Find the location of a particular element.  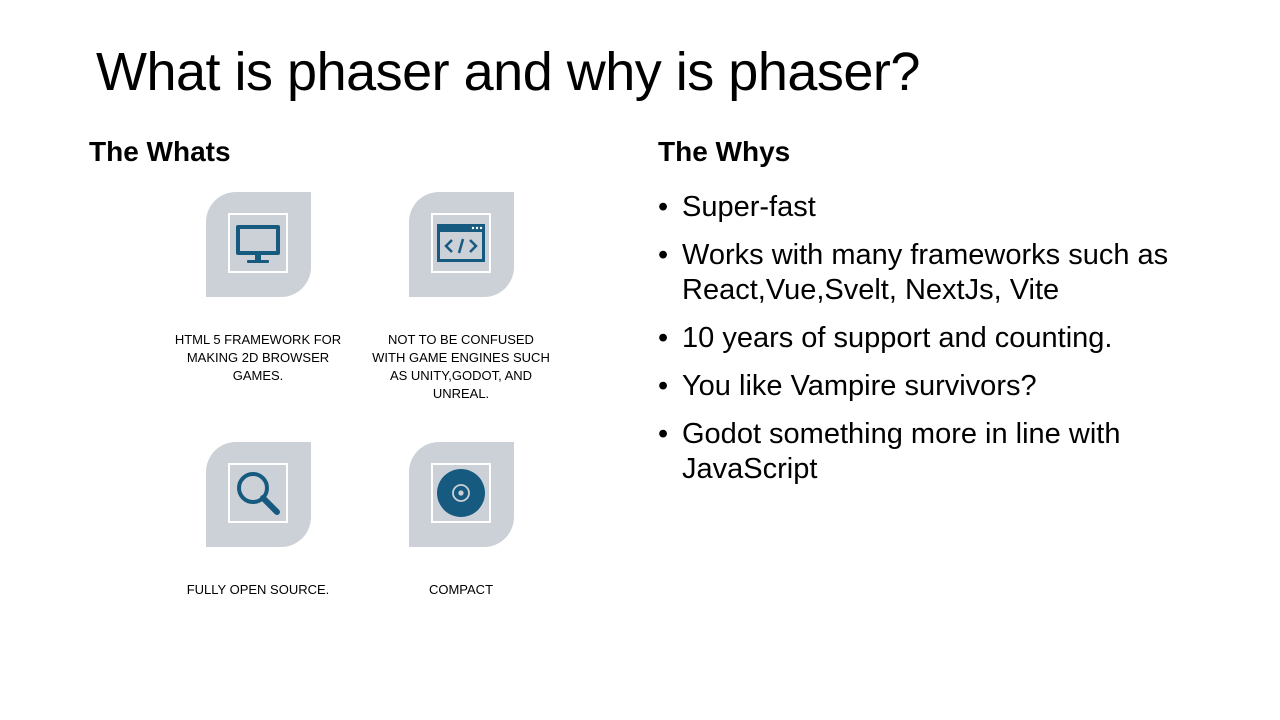

whats-caption-3: FULLY OPEN SOURCE. is located at coordinates (258, 589).